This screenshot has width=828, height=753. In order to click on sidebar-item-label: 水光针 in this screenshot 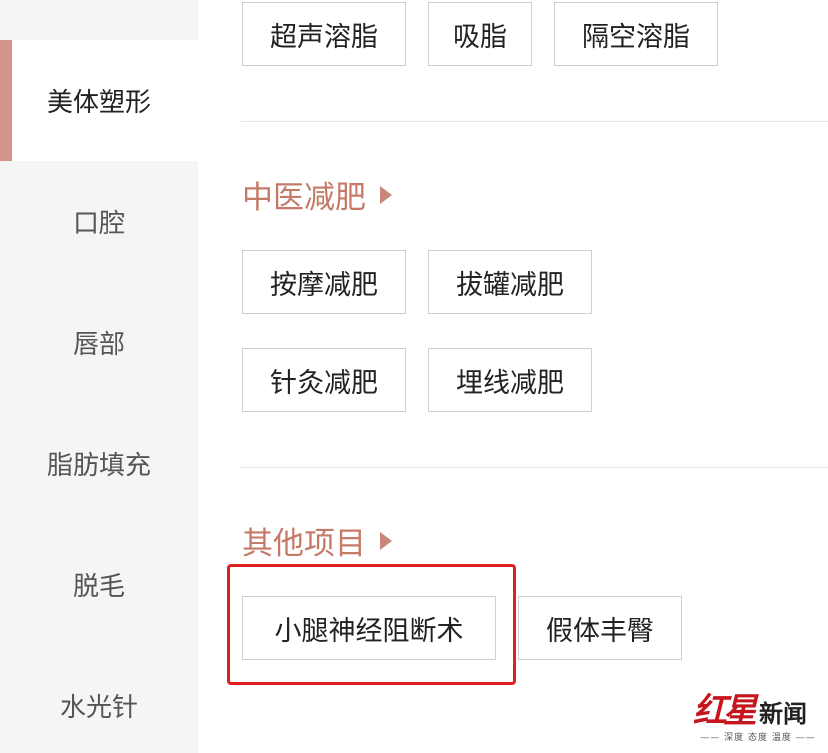, I will do `click(98, 708)`.